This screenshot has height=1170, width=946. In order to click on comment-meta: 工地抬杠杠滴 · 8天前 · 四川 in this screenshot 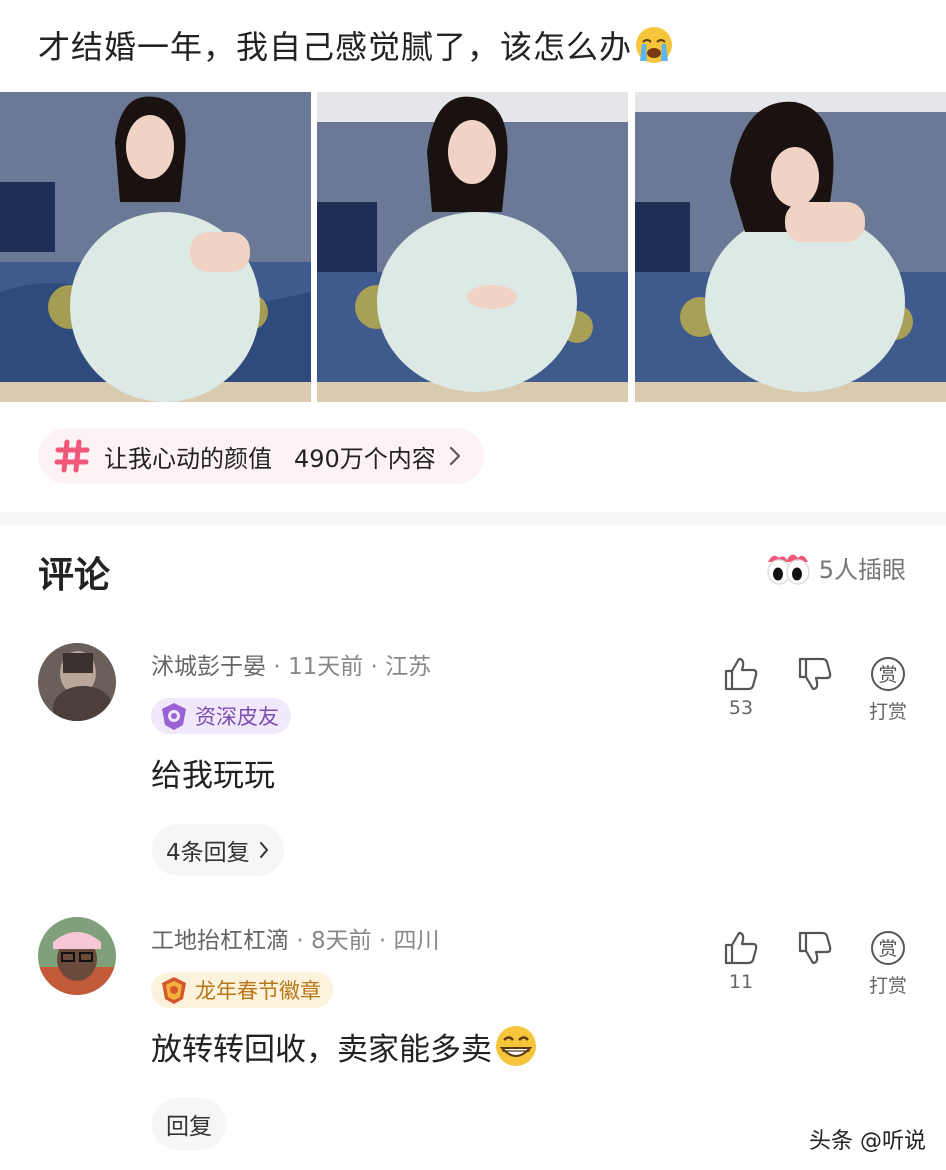, I will do `click(295, 938)`.